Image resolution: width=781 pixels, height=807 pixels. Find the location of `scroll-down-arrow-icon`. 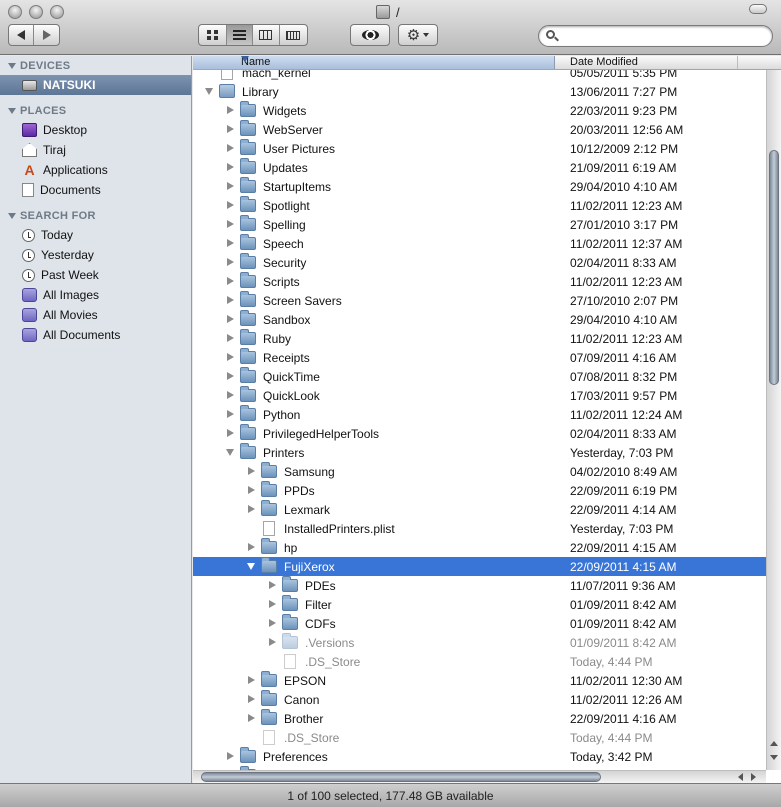

scroll-down-arrow-icon is located at coordinates (774, 757).